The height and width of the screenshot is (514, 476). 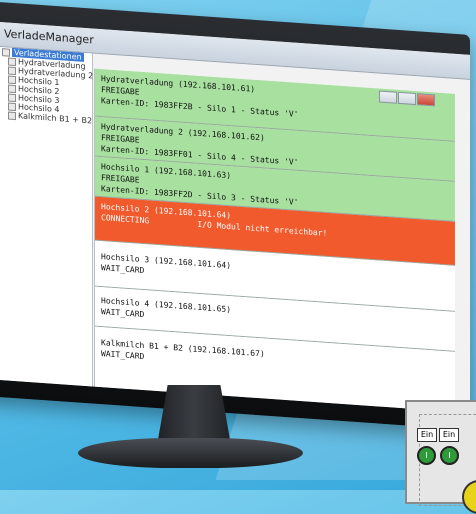 What do you see at coordinates (449, 435) in the screenshot?
I see `ein-label-right: Ein` at bounding box center [449, 435].